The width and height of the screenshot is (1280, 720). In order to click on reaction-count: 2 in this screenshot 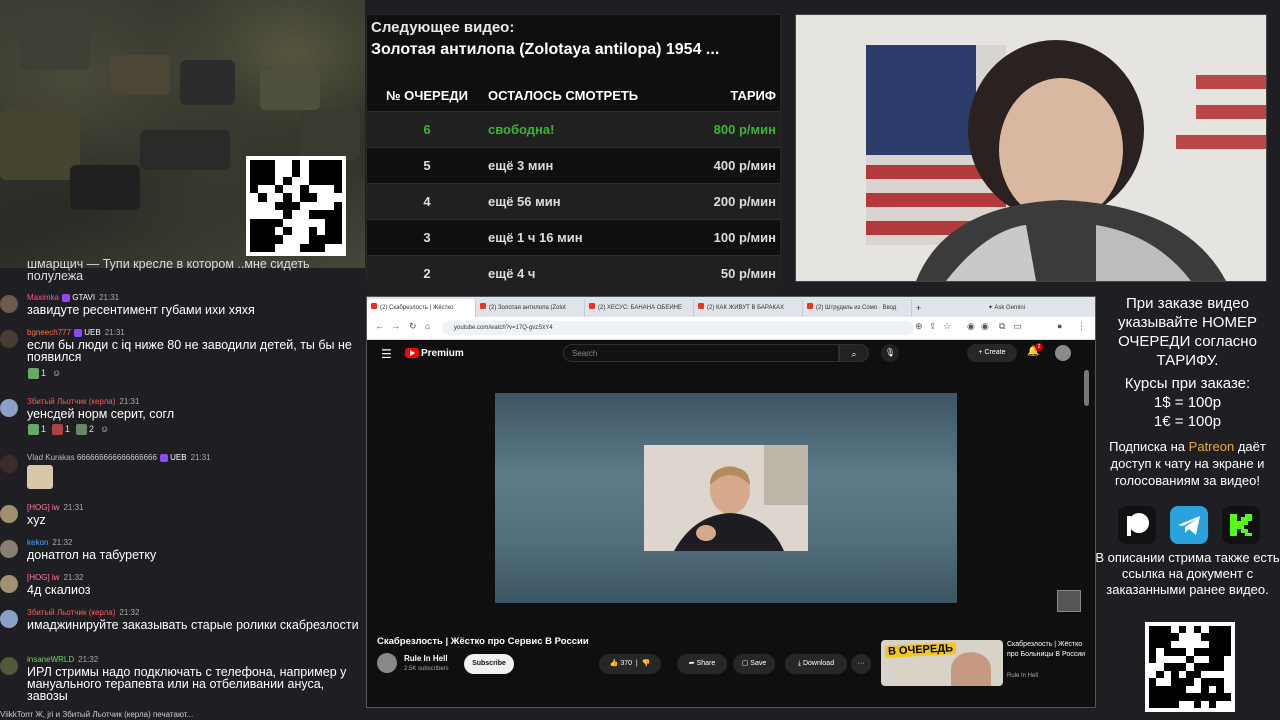, I will do `click(92, 429)`.